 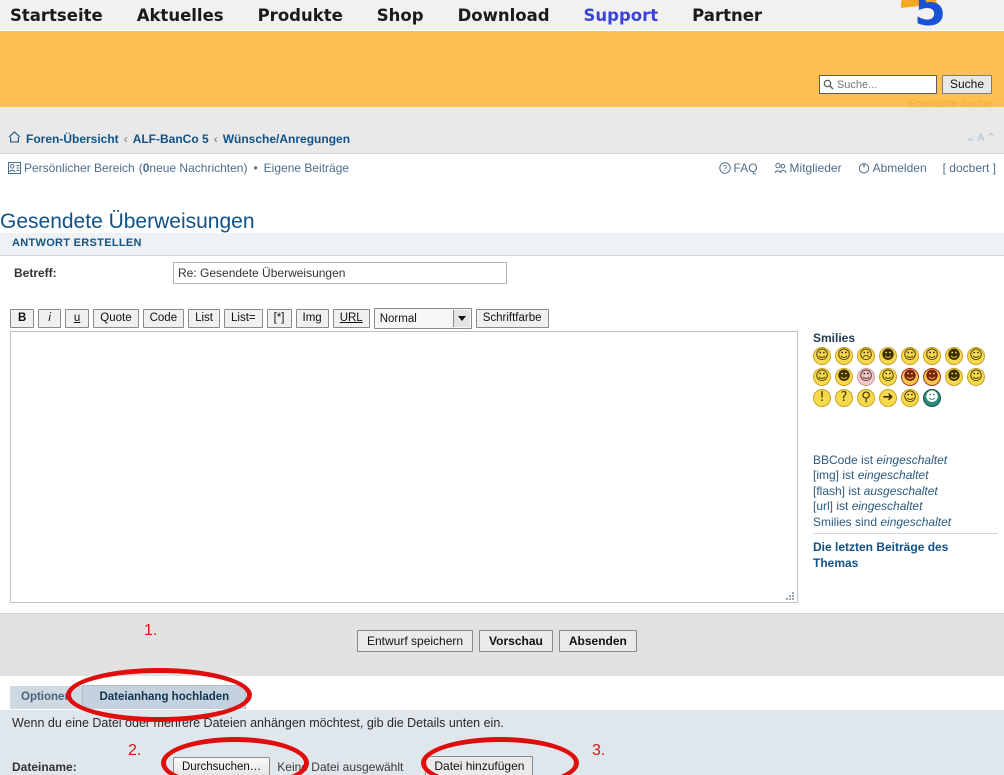 What do you see at coordinates (306, 168) in the screenshot?
I see `own-posts-link: Eigene Beiträge` at bounding box center [306, 168].